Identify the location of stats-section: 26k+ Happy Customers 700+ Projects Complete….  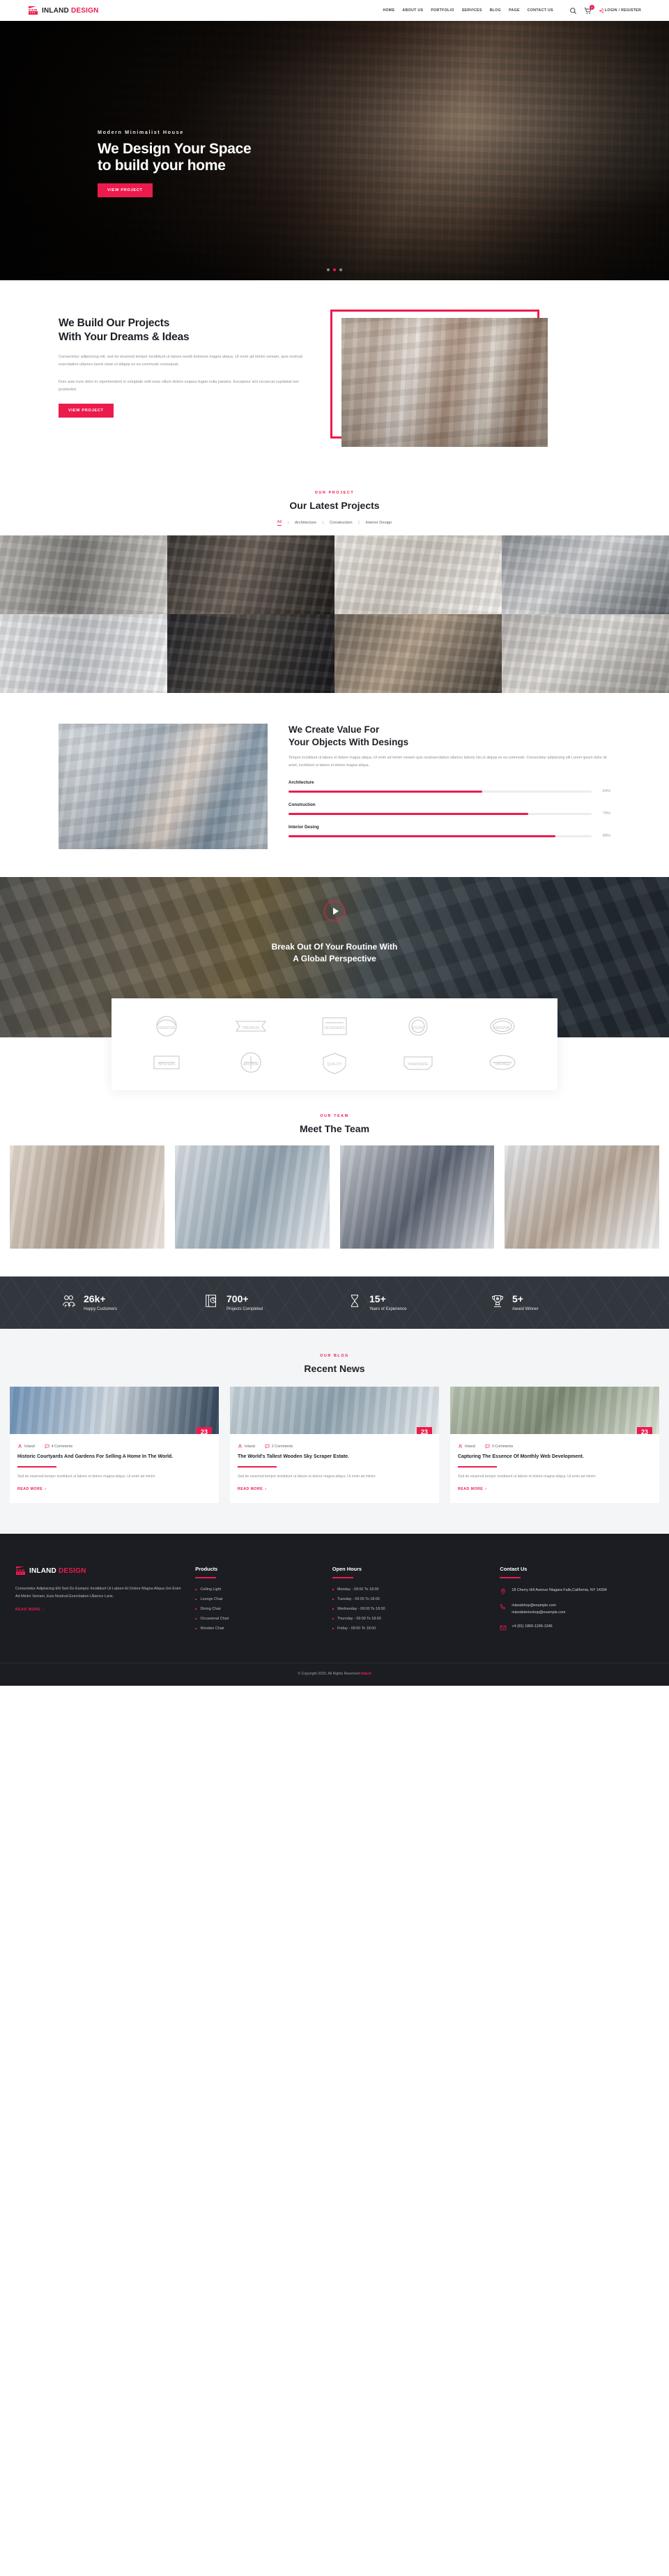
(334, 1302).